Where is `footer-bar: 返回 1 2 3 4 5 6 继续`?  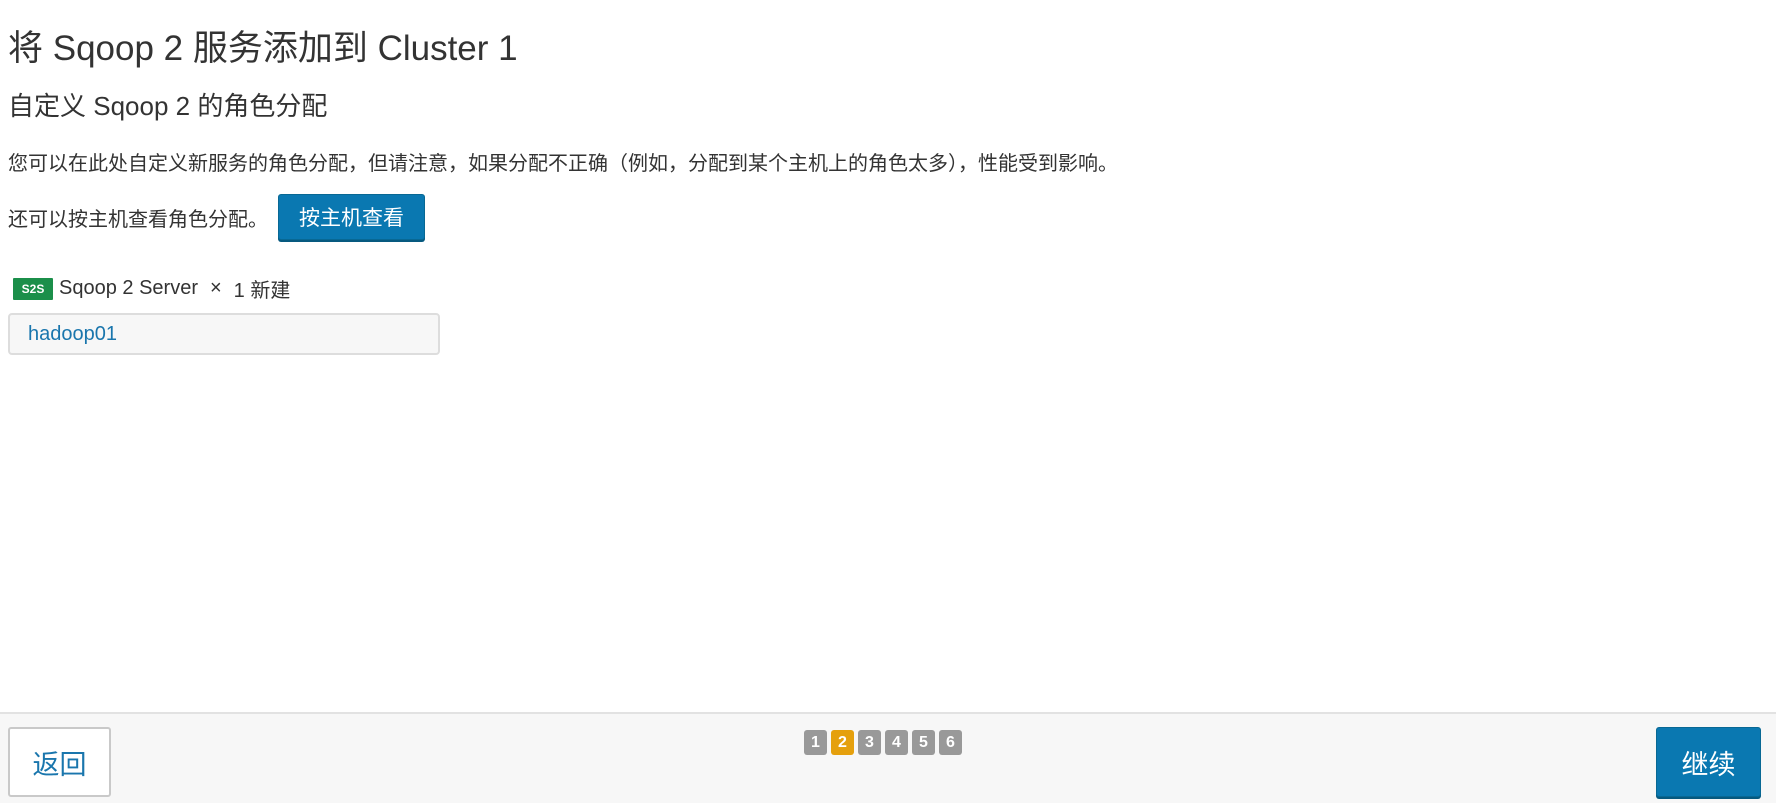
footer-bar: 返回 1 2 3 4 5 6 继续 is located at coordinates (888, 757).